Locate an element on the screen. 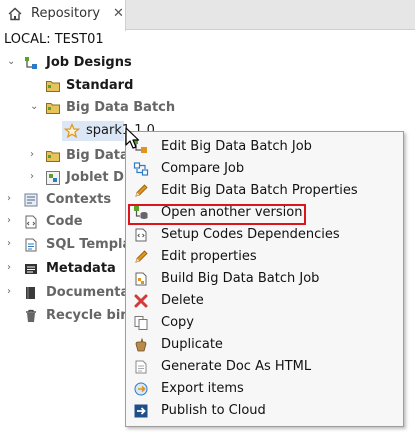 This screenshot has height=436, width=415. tree-item-label: Big Data is located at coordinates (97, 155).